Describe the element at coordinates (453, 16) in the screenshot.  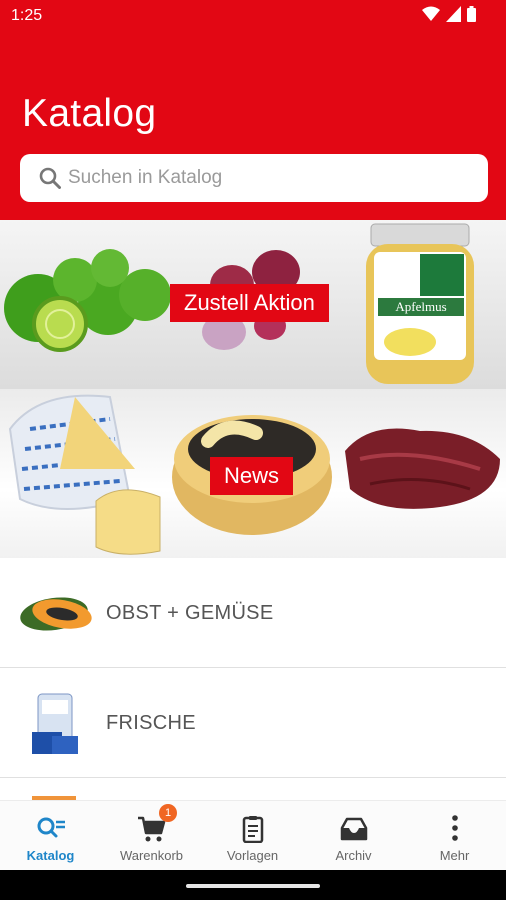
I see `signal-icon` at that location.